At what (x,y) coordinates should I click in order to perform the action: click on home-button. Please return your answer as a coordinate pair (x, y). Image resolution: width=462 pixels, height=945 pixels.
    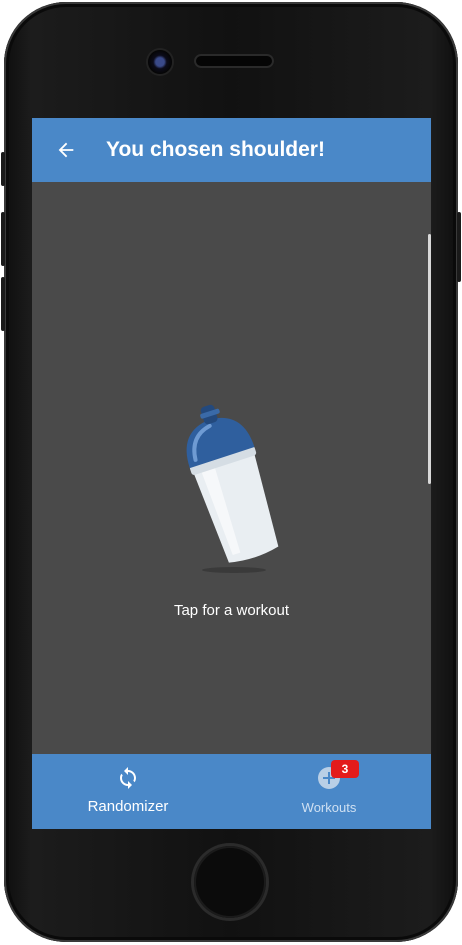
    Looking at the image, I should click on (230, 882).